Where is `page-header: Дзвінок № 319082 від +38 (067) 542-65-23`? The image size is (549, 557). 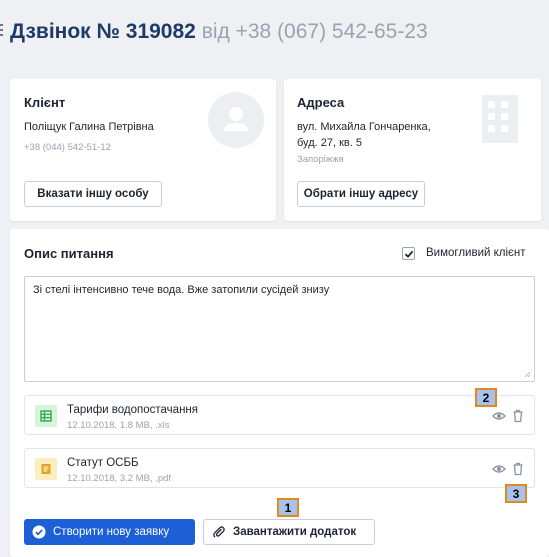
page-header: Дзвінок № 319082 від +38 (067) 542-65-23 is located at coordinates (274, 36).